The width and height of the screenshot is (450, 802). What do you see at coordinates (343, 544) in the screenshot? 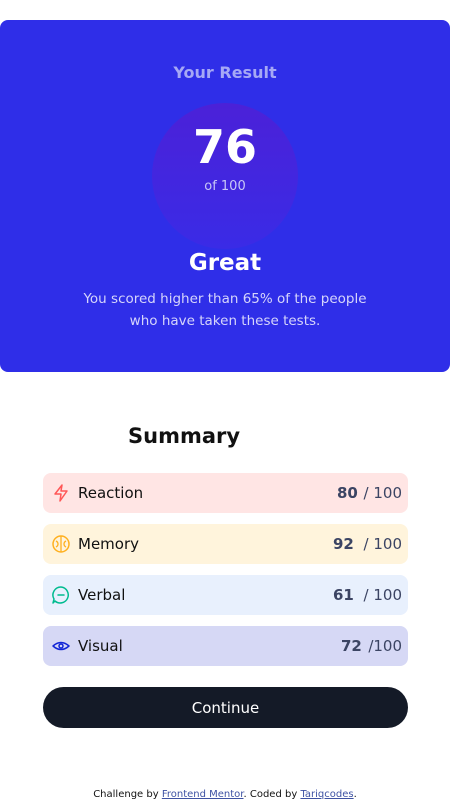
I see `summary-item-score: 92` at bounding box center [343, 544].